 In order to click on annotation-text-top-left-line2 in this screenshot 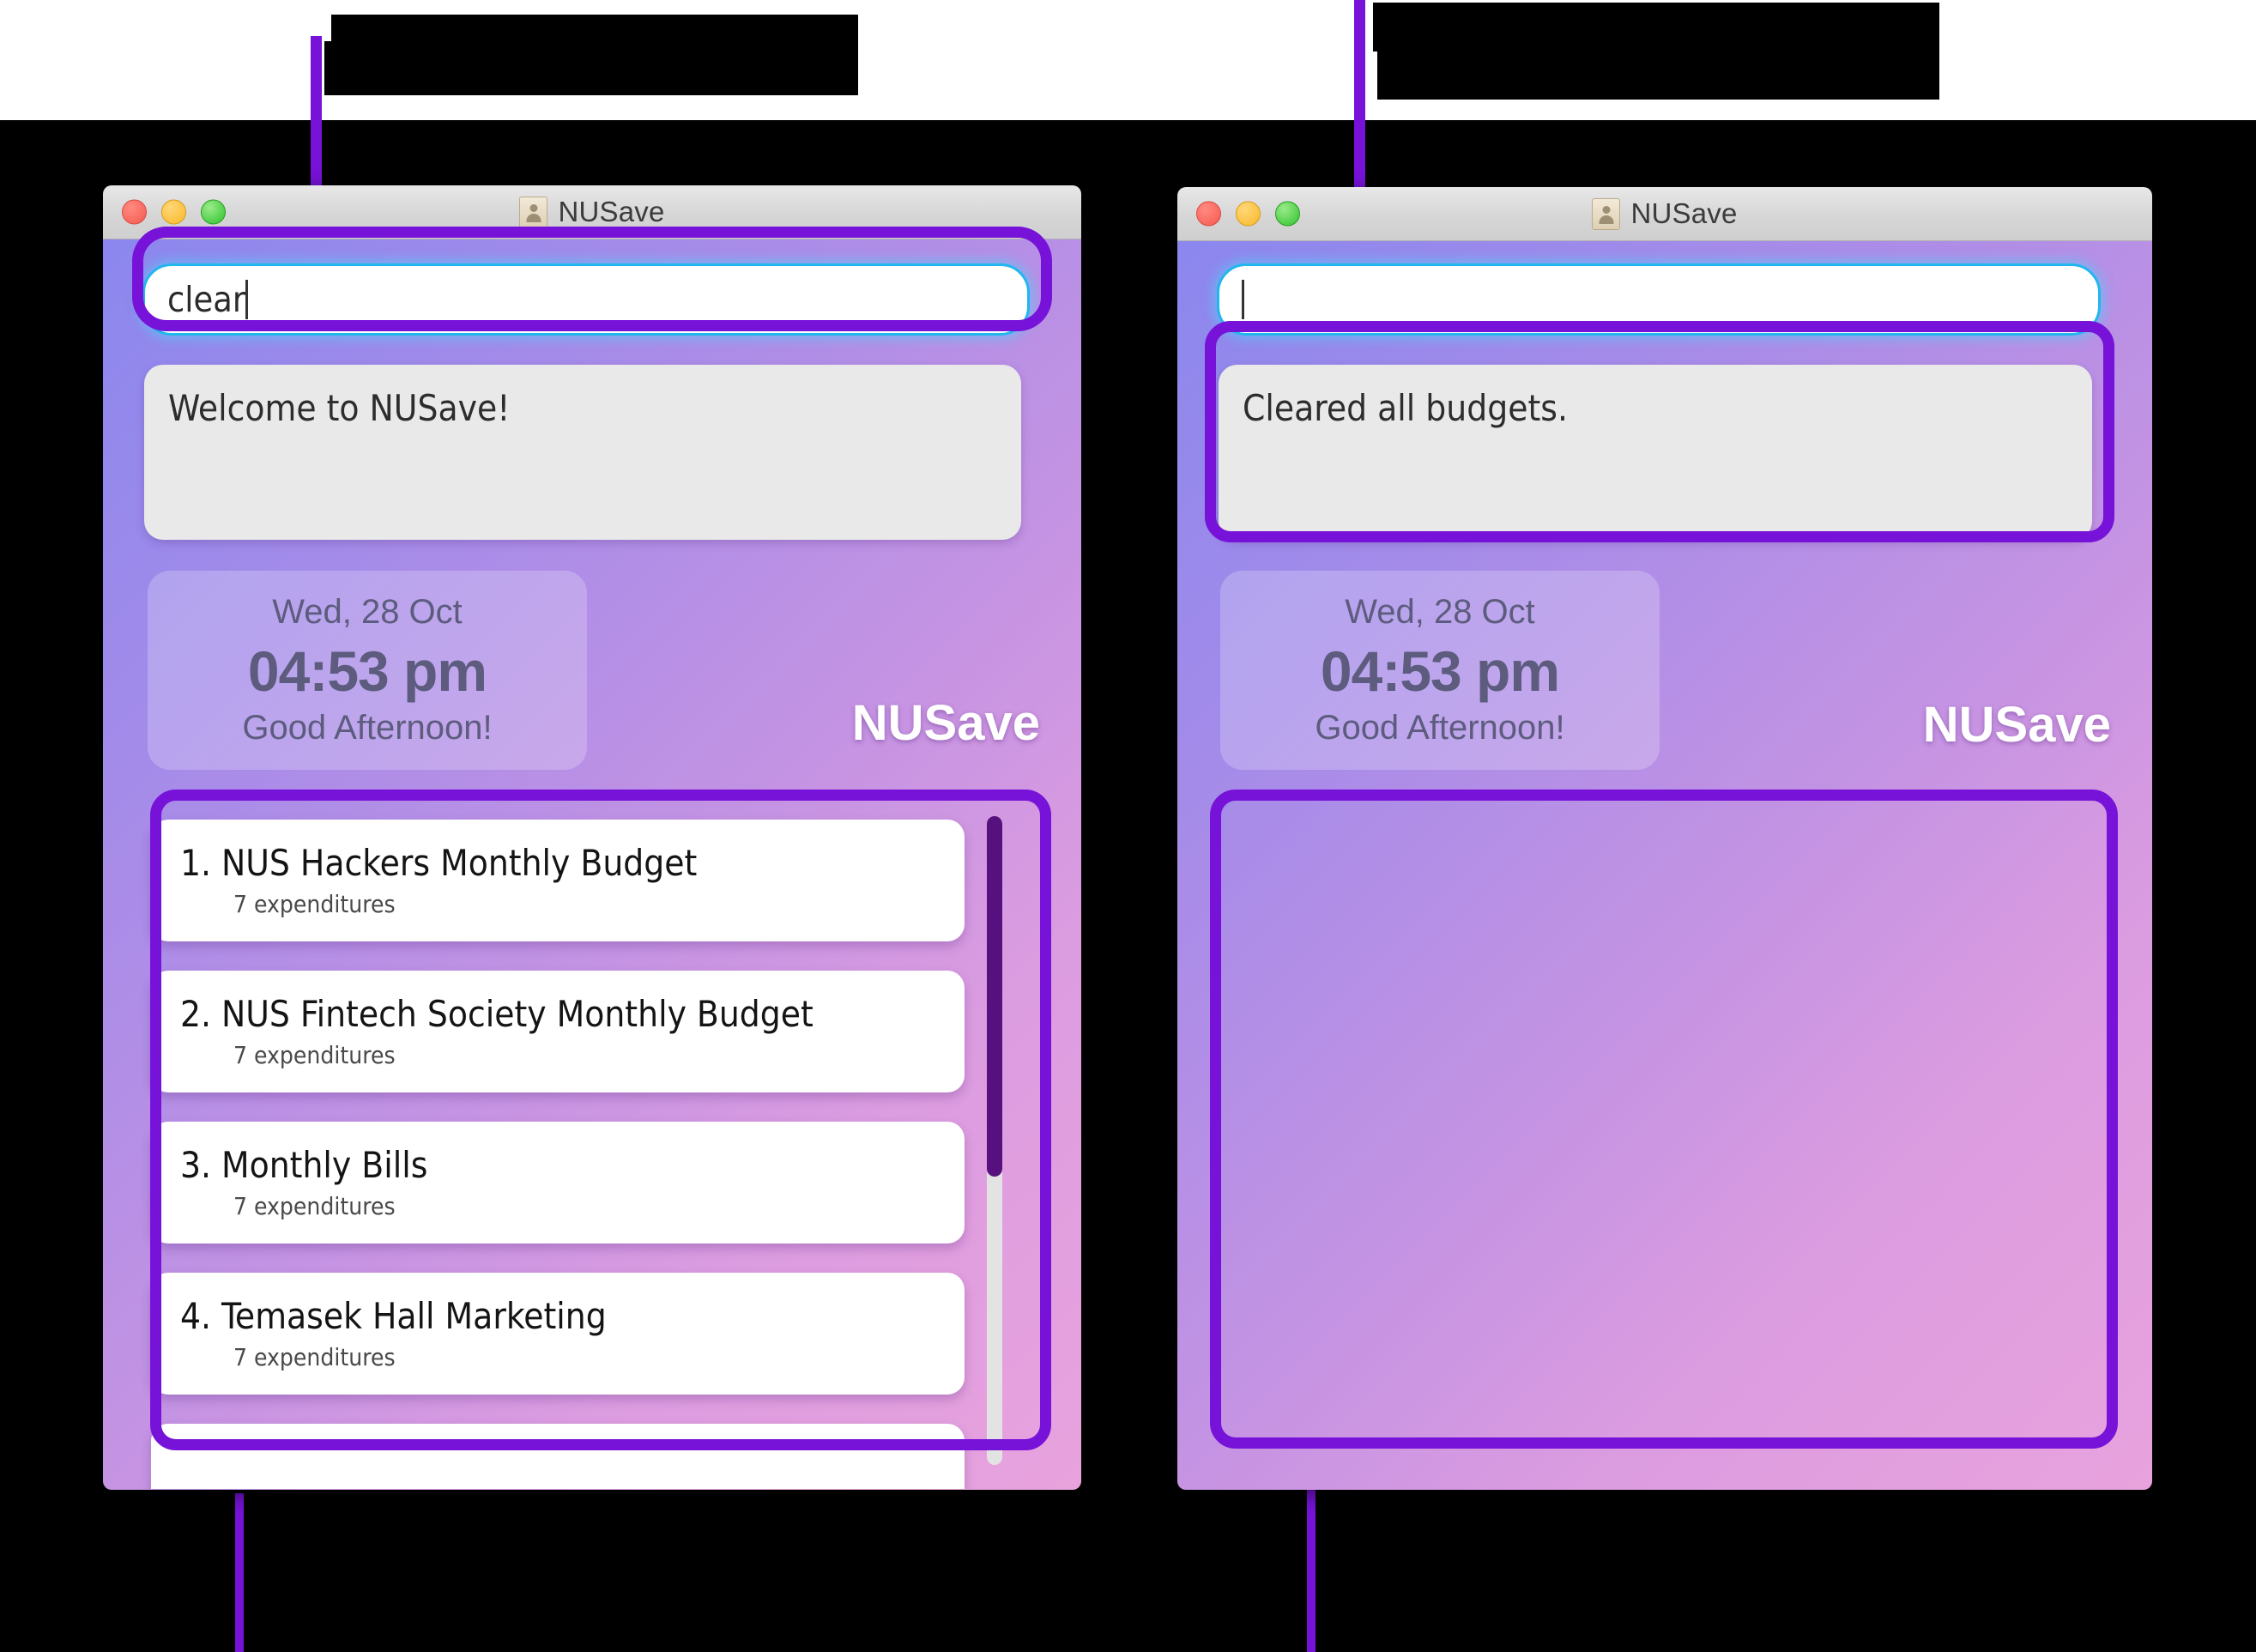, I will do `click(591, 68)`.